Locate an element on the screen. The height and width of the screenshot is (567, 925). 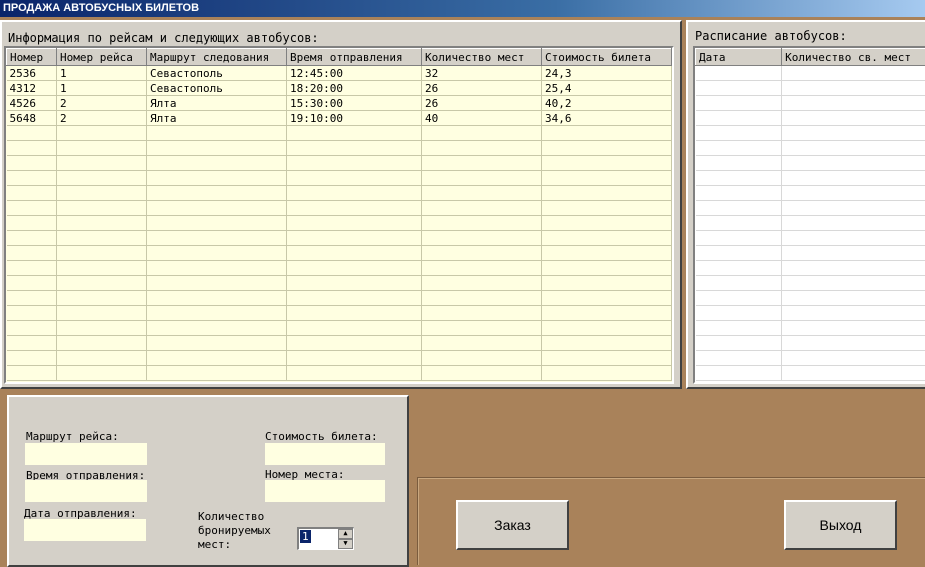
booked-count-label-1: Количество is located at coordinates (231, 516).